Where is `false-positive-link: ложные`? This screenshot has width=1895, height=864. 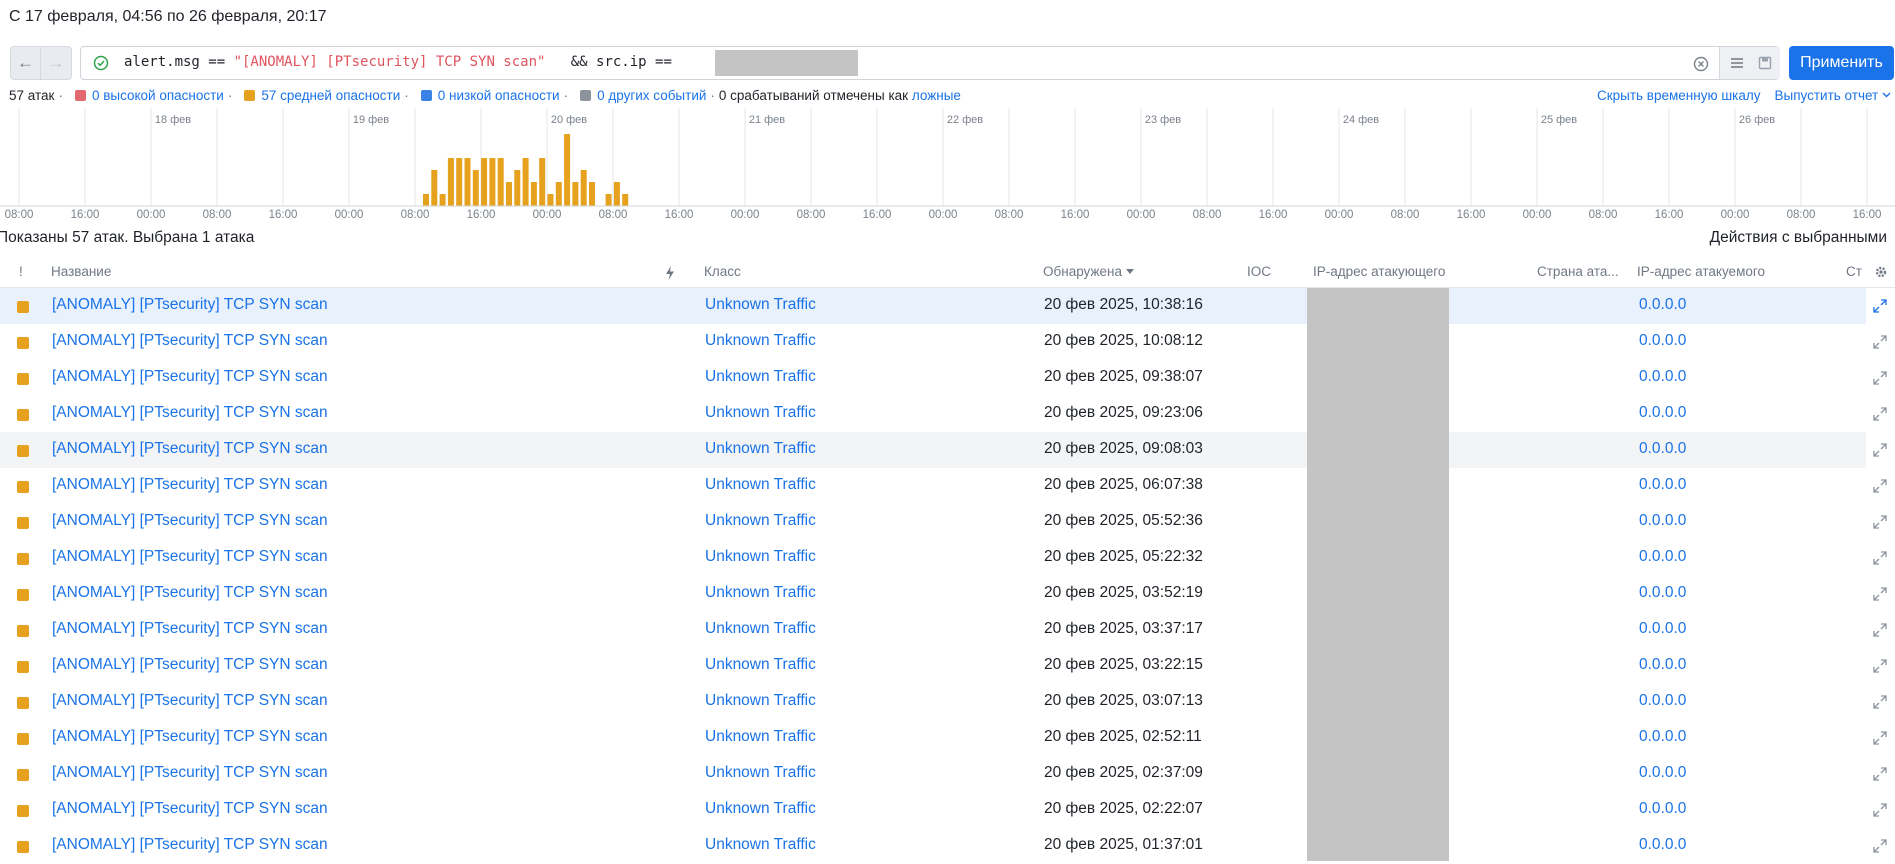
false-positive-link: ложные is located at coordinates (936, 95).